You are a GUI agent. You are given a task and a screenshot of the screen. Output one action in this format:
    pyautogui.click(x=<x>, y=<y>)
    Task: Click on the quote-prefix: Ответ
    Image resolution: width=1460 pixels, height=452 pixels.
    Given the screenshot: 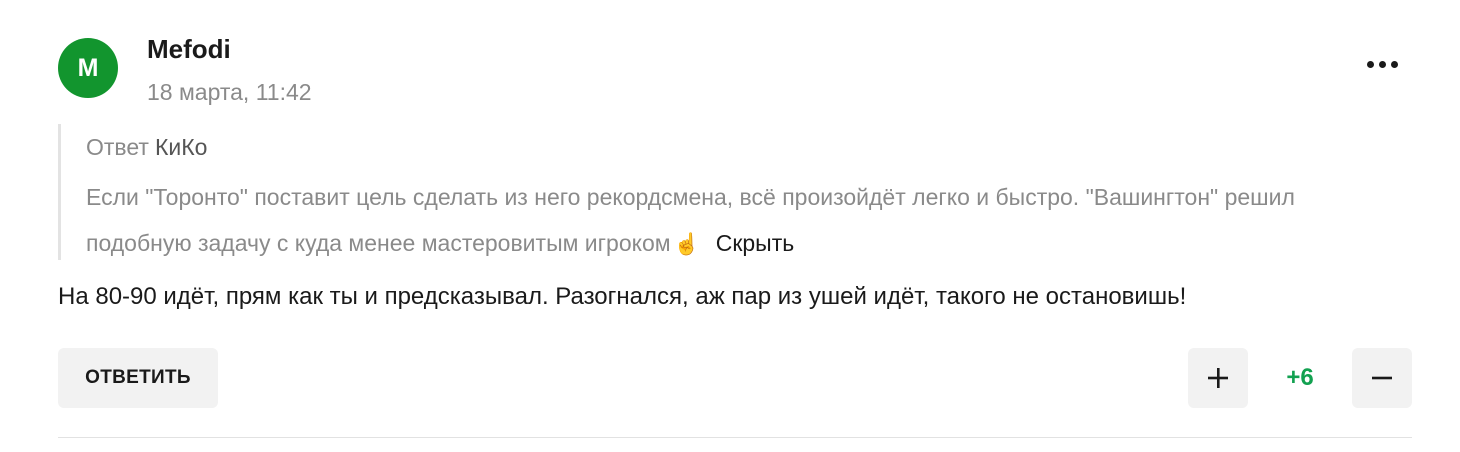 What is the action you would take?
    pyautogui.click(x=117, y=147)
    